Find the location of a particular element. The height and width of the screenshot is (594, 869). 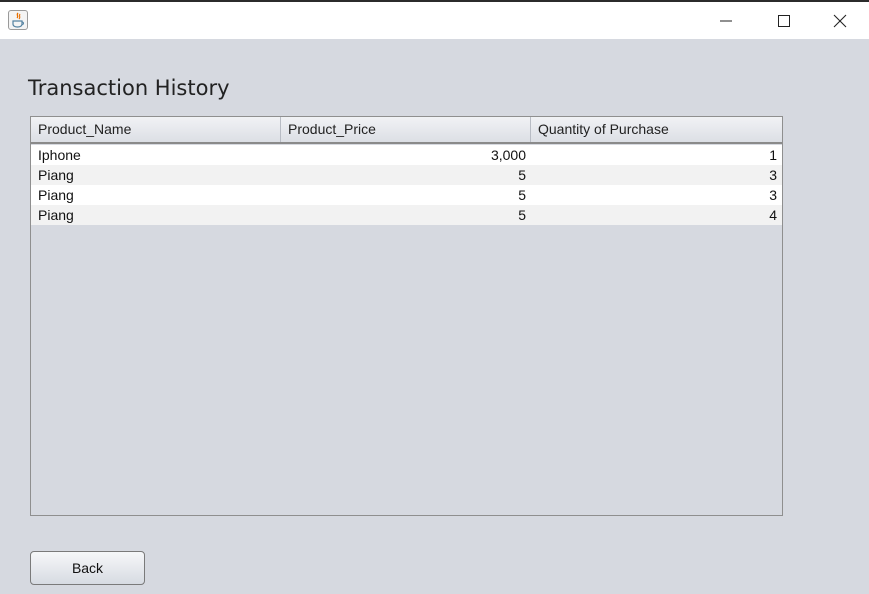

cell-quantity: 4 is located at coordinates (773, 215).